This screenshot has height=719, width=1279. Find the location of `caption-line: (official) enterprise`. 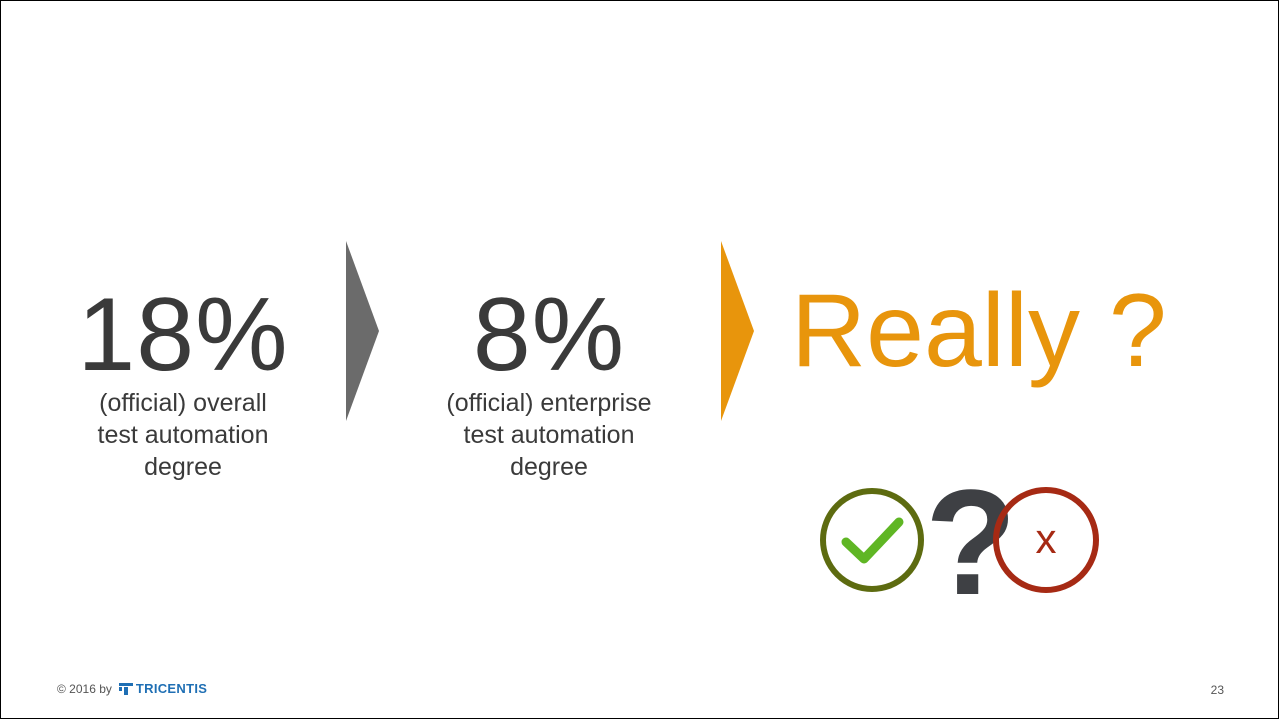

caption-line: (official) enterprise is located at coordinates (549, 403).